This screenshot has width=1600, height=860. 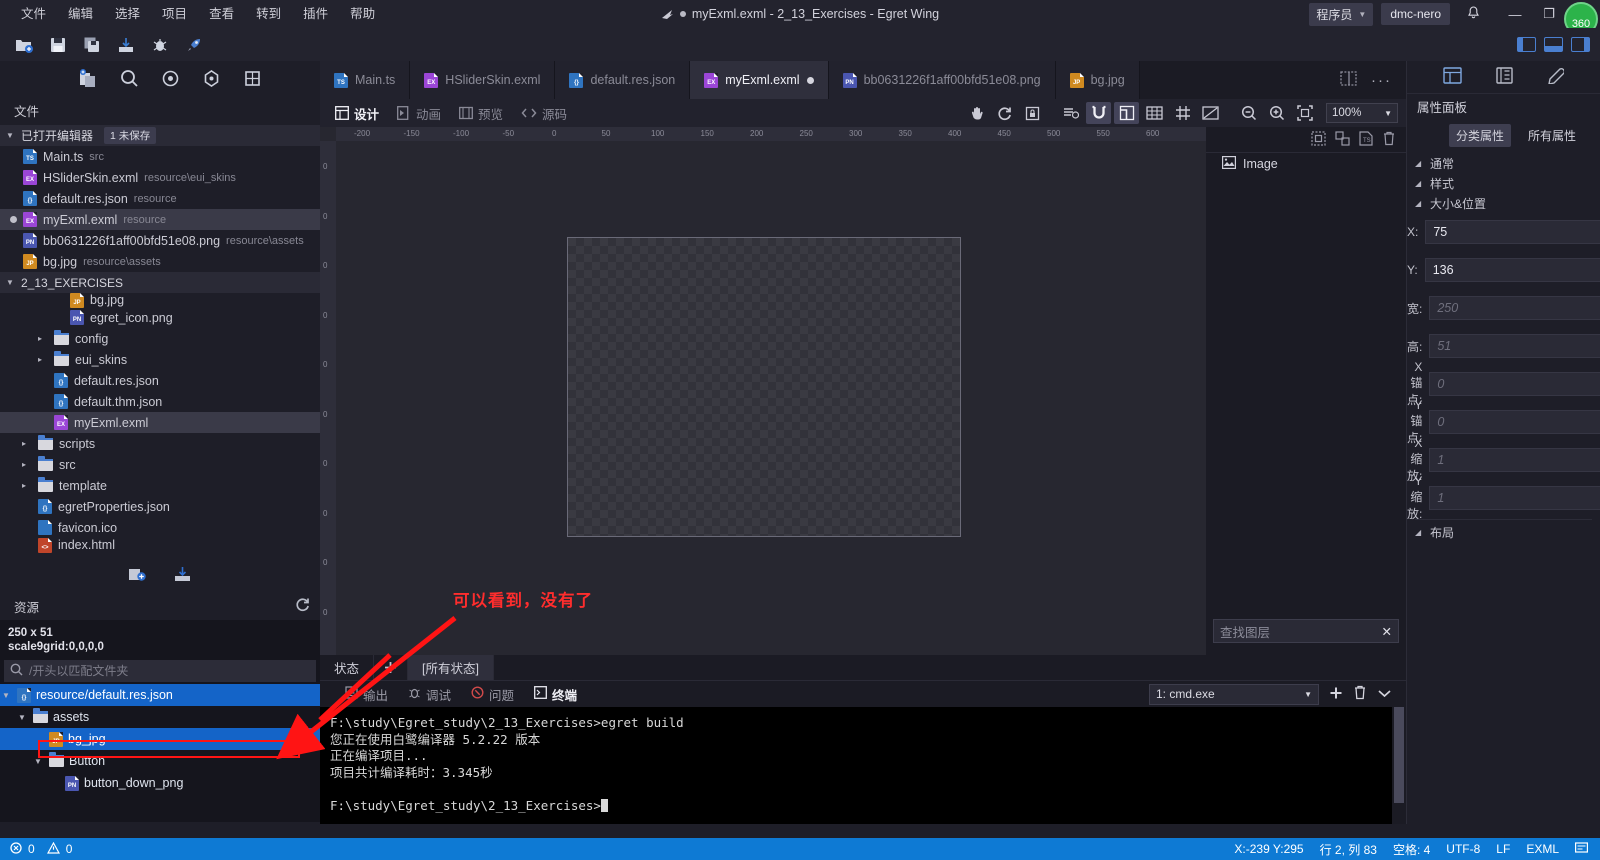 I want to click on terminal-scrollbar, so click(x=1399, y=765).